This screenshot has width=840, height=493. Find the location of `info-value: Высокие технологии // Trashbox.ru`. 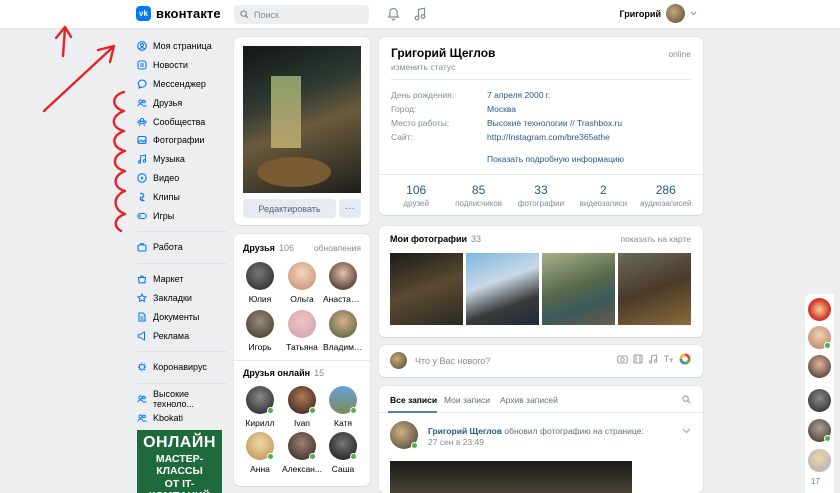

info-value: Высокие технологии // Trashbox.ru is located at coordinates (554, 123).